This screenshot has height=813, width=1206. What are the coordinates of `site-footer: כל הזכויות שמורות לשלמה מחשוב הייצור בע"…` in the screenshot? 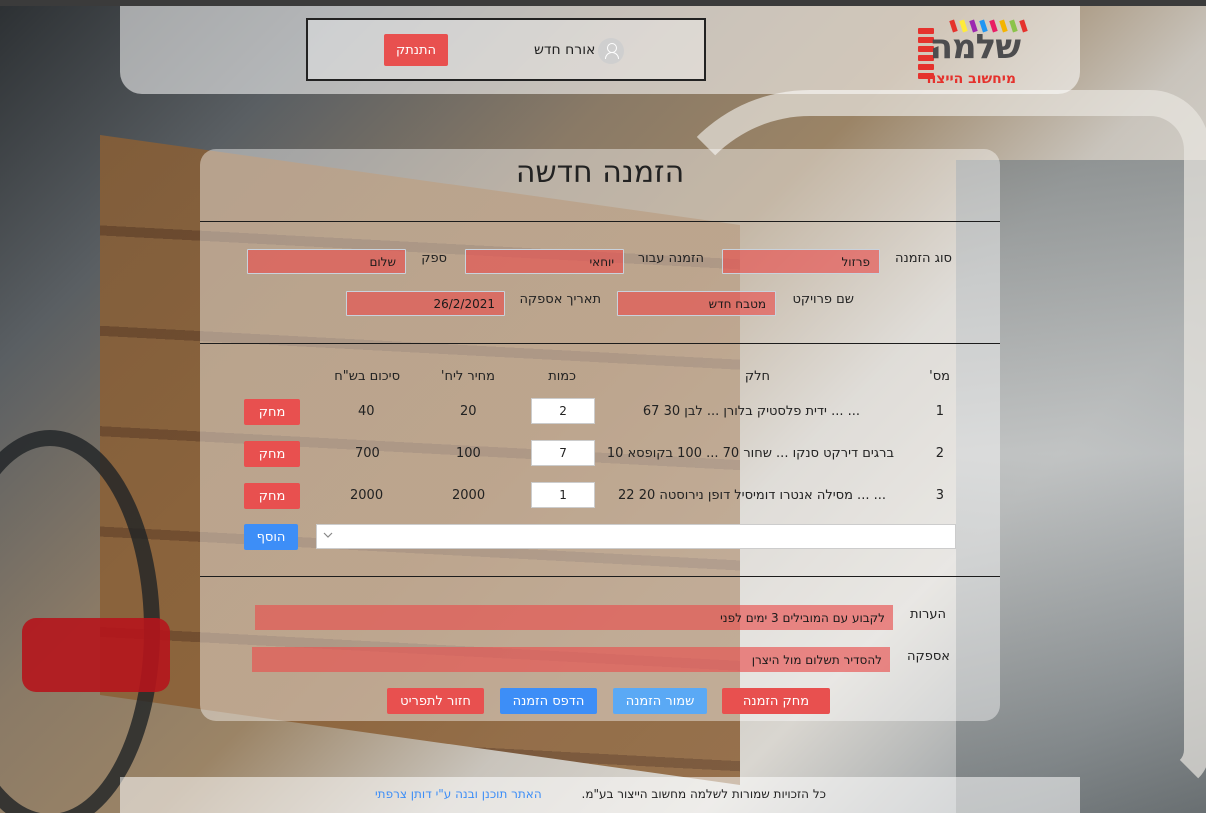 It's located at (600, 795).